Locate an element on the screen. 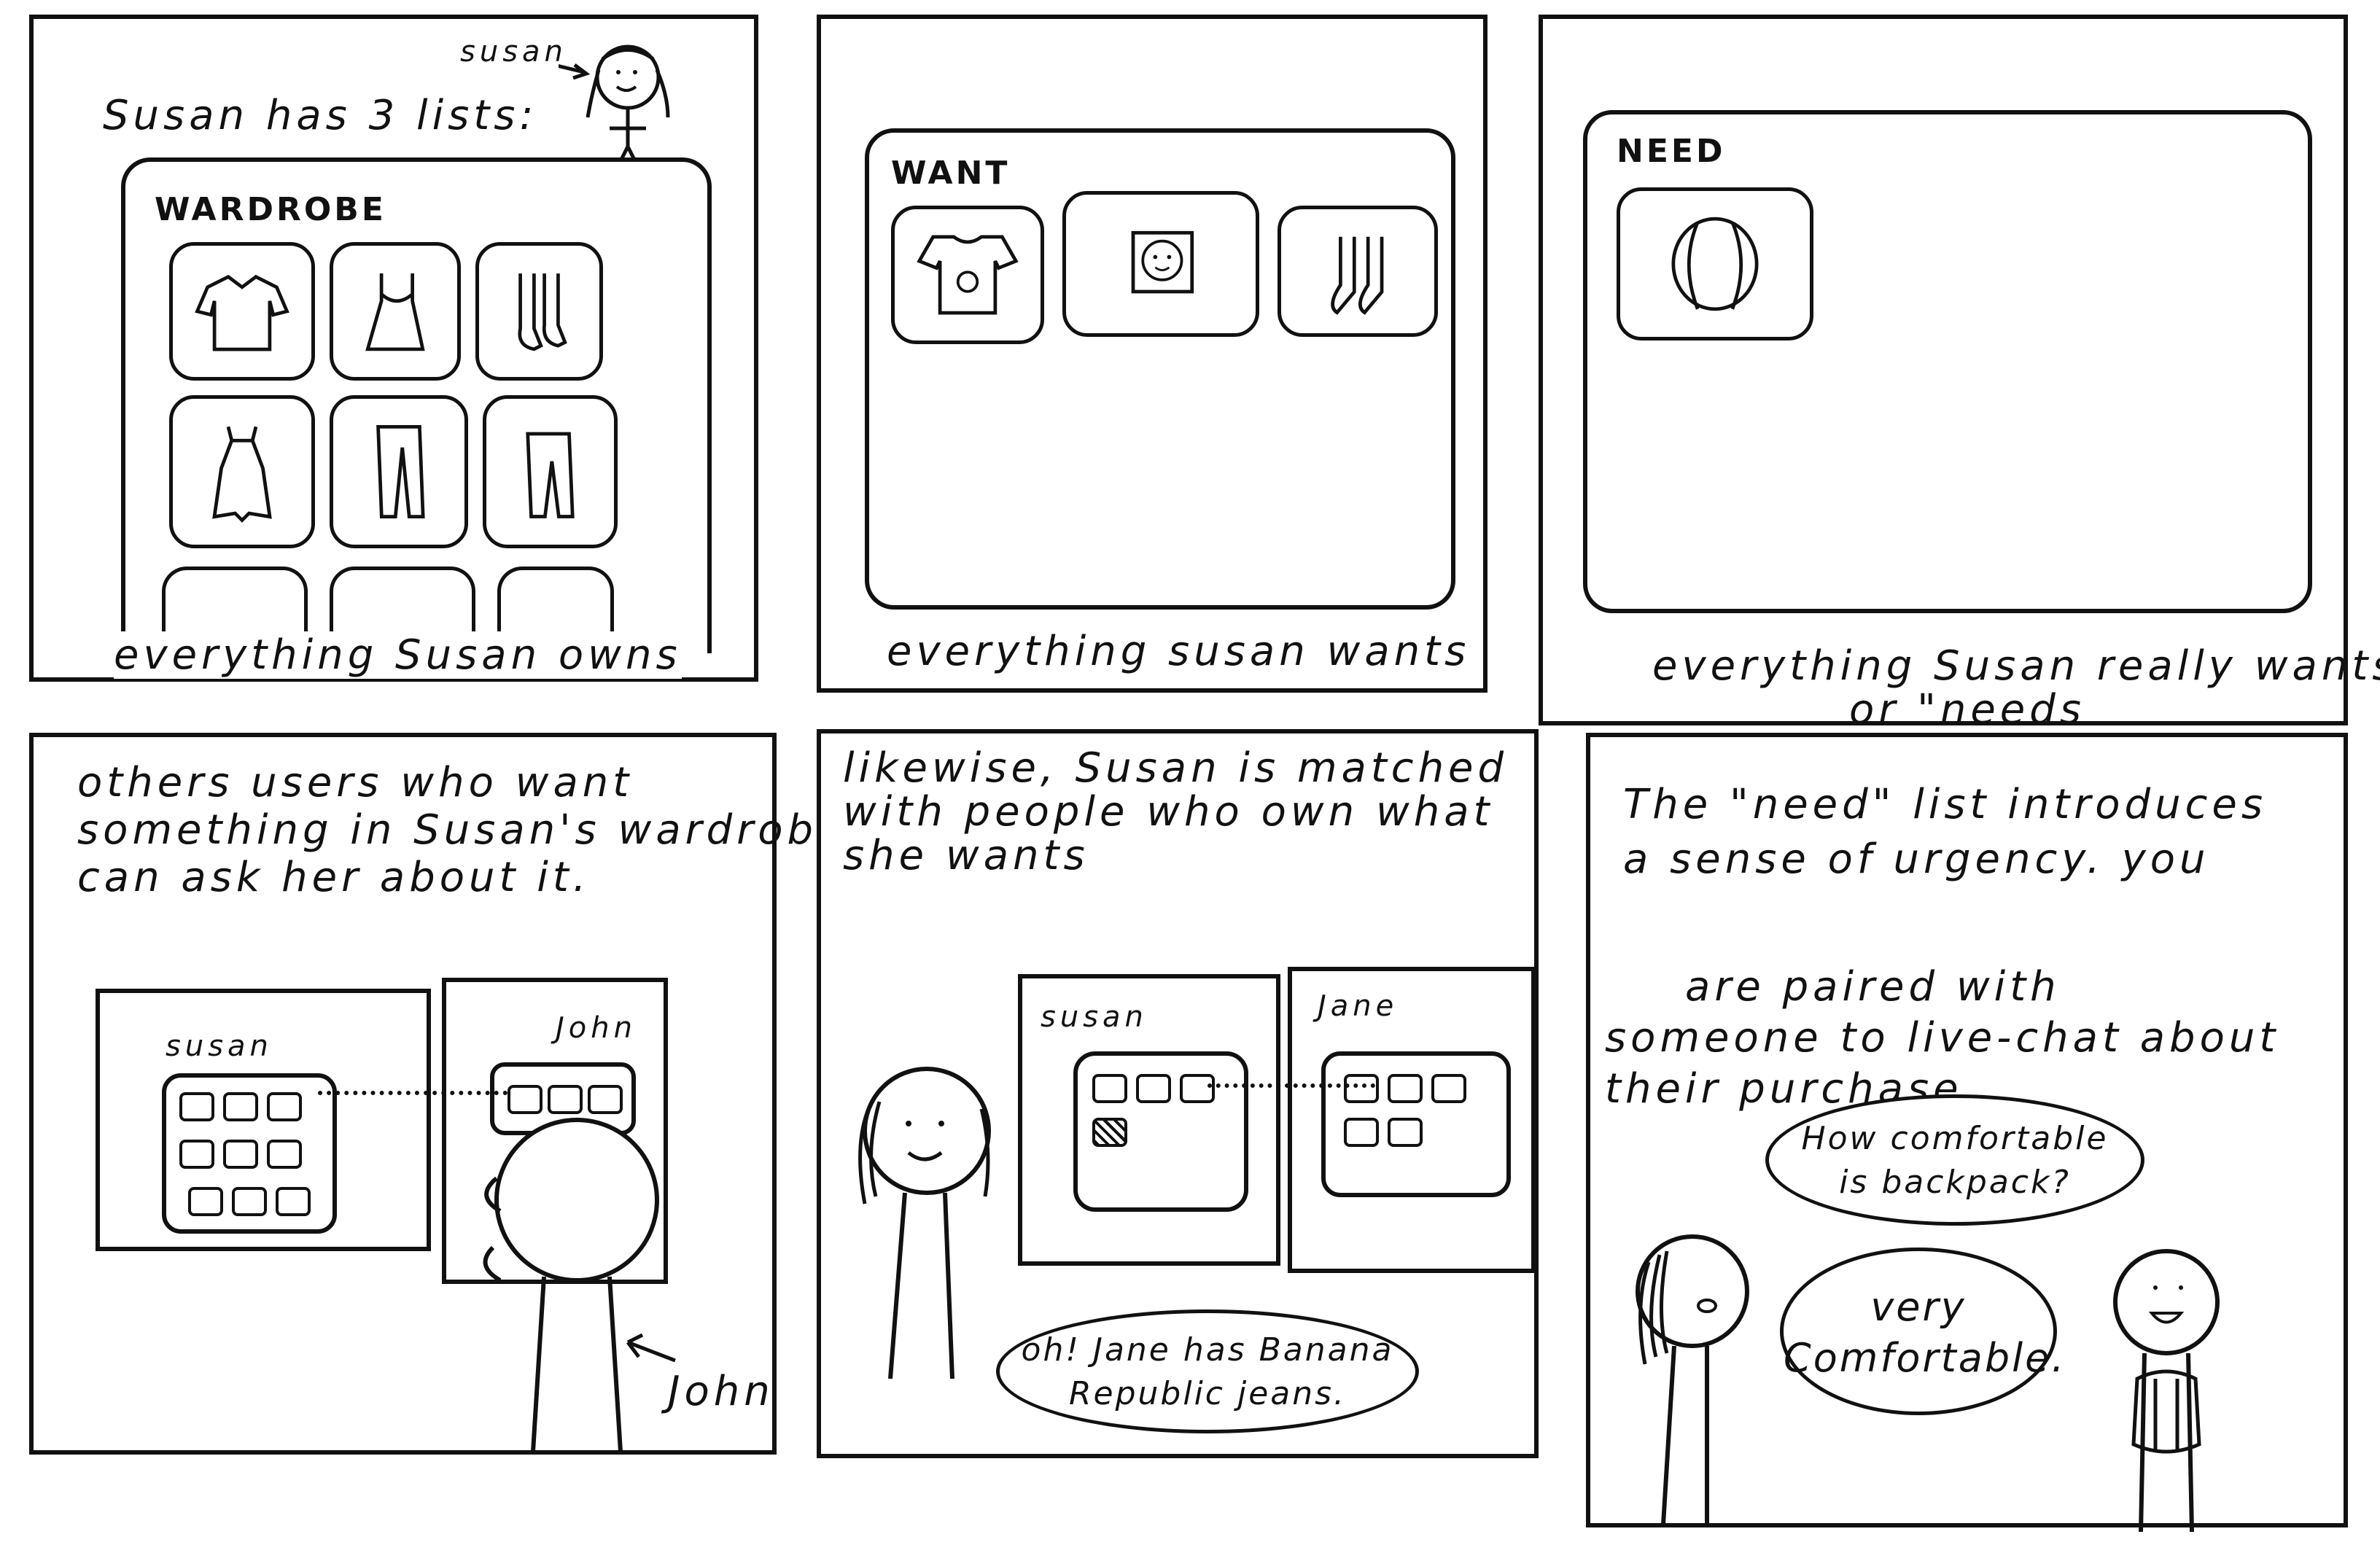 Image resolution: width=2380 pixels, height=1553 pixels. want-item-graphic-tee is located at coordinates (967, 275).